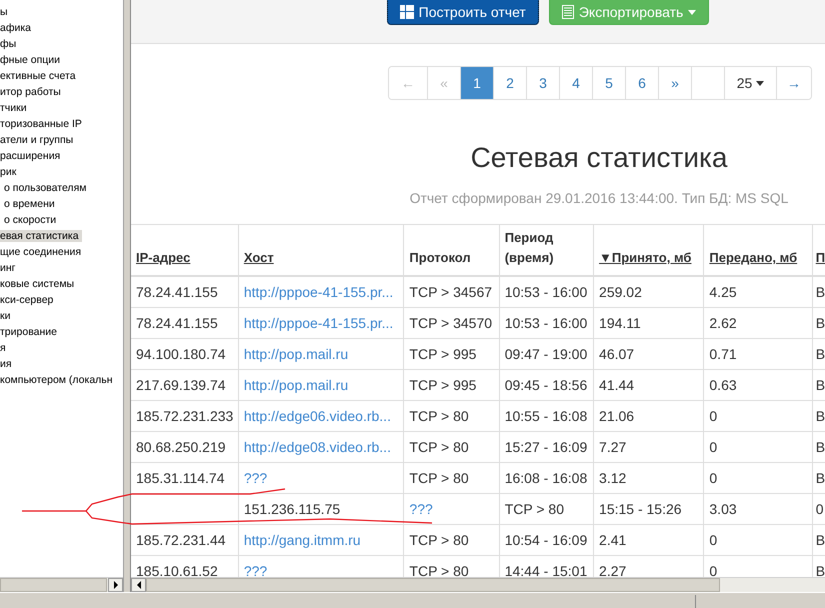 The height and width of the screenshot is (608, 825). I want to click on tree-item: афика, so click(17, 28).